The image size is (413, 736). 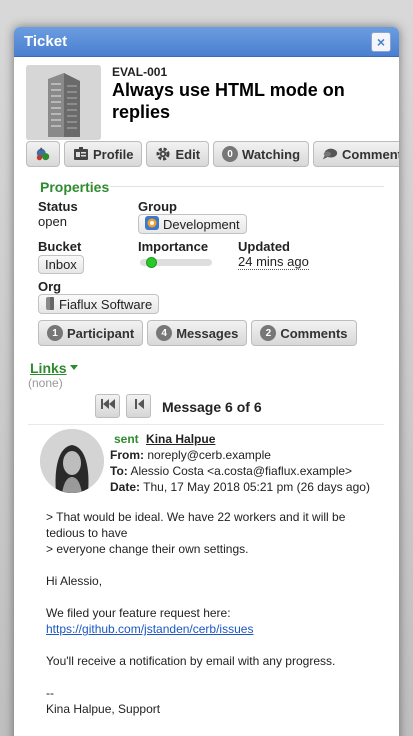 What do you see at coordinates (271, 154) in the screenshot?
I see `watching-label: Watching` at bounding box center [271, 154].